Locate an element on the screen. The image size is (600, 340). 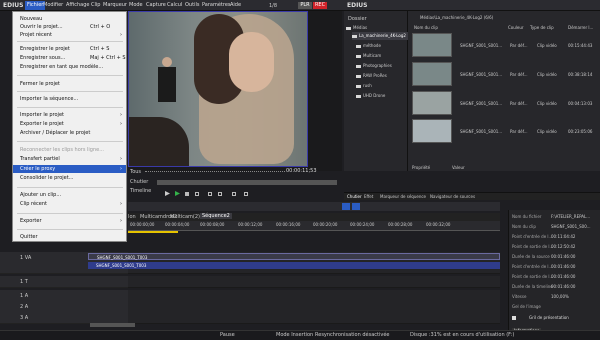
menu-modifier: Modifier is located at coordinates (53, 5).